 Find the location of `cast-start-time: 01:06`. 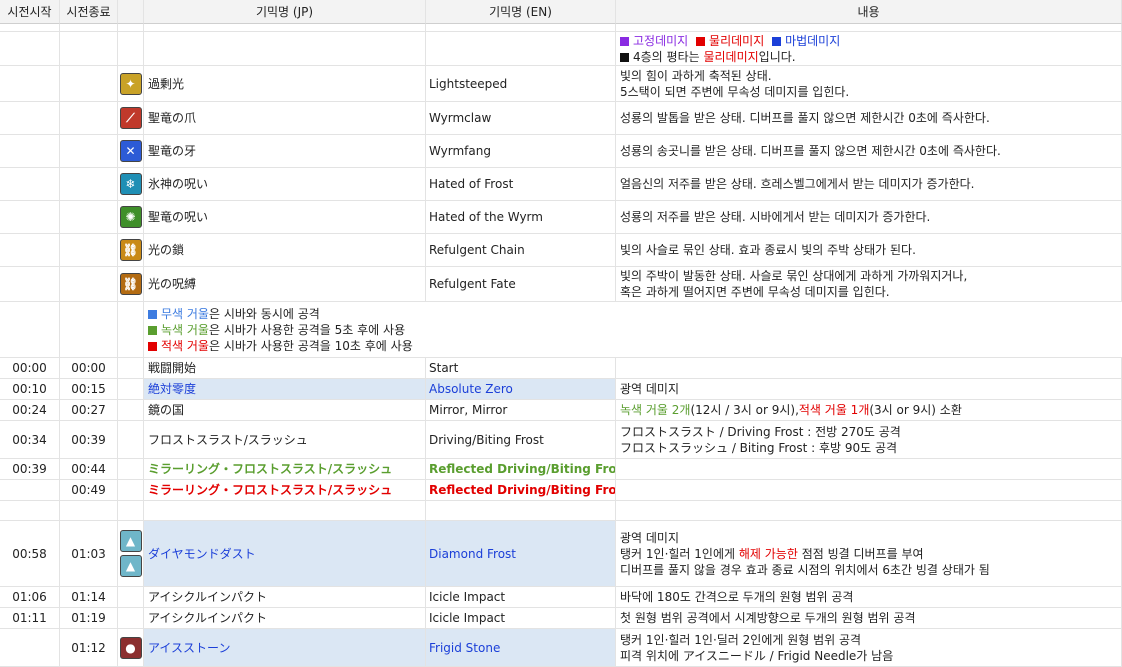

cast-start-time: 01:06 is located at coordinates (30, 597).